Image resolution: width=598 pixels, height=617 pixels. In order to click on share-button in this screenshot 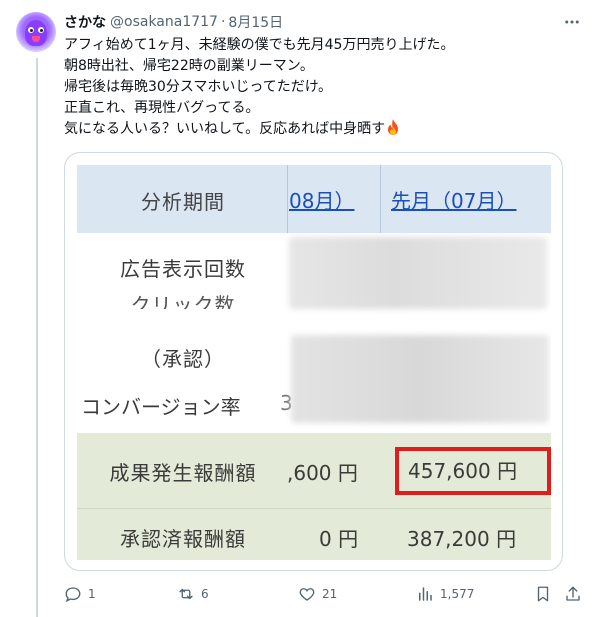, I will do `click(573, 594)`.